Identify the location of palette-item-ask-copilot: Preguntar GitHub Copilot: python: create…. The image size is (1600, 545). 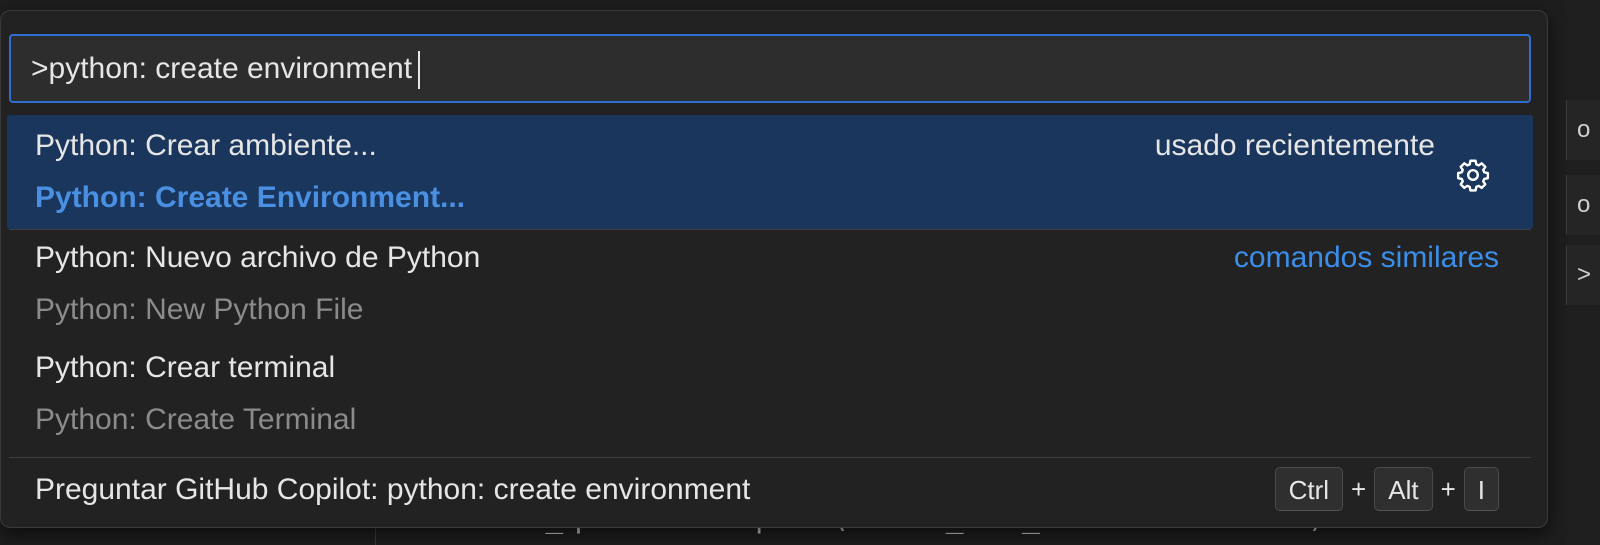
(770, 491).